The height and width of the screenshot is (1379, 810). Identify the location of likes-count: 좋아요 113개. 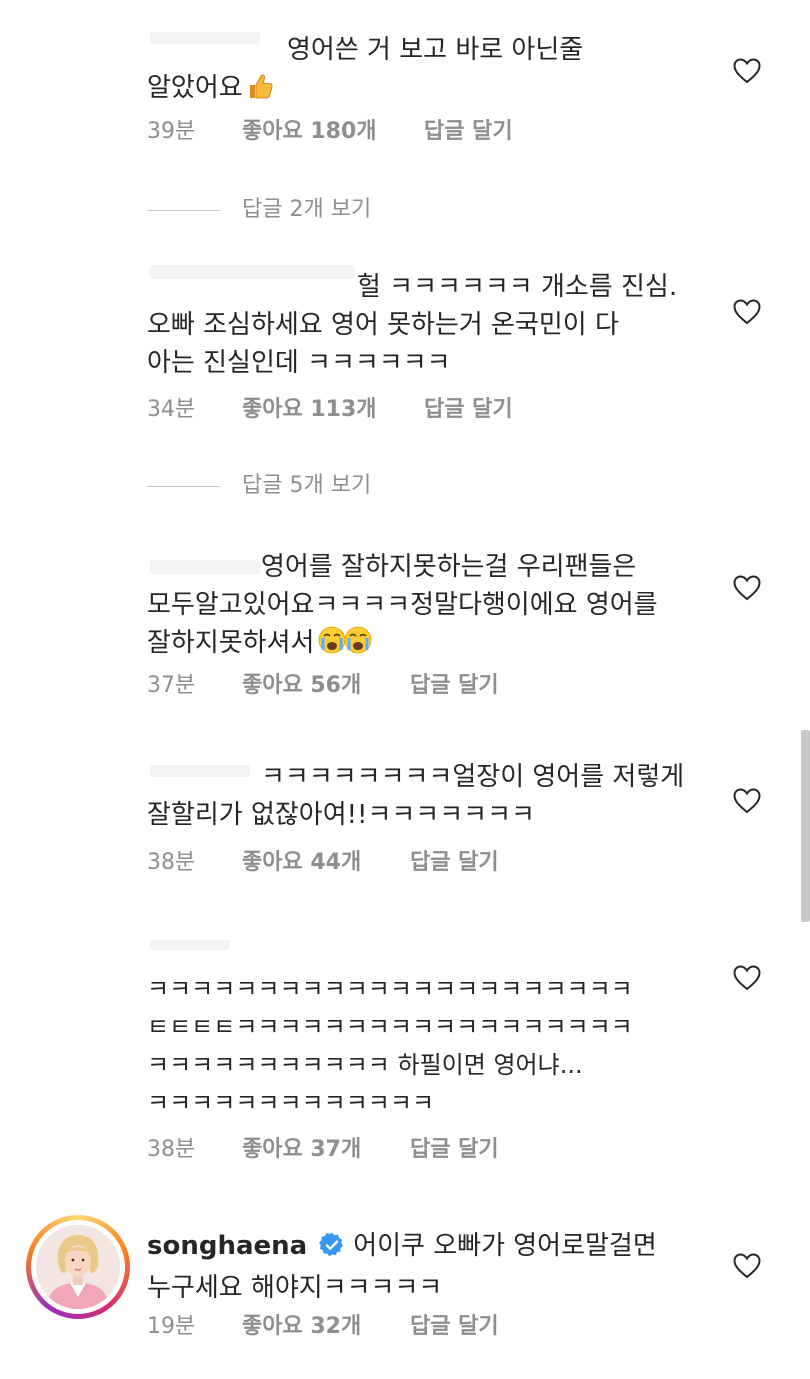
(309, 410).